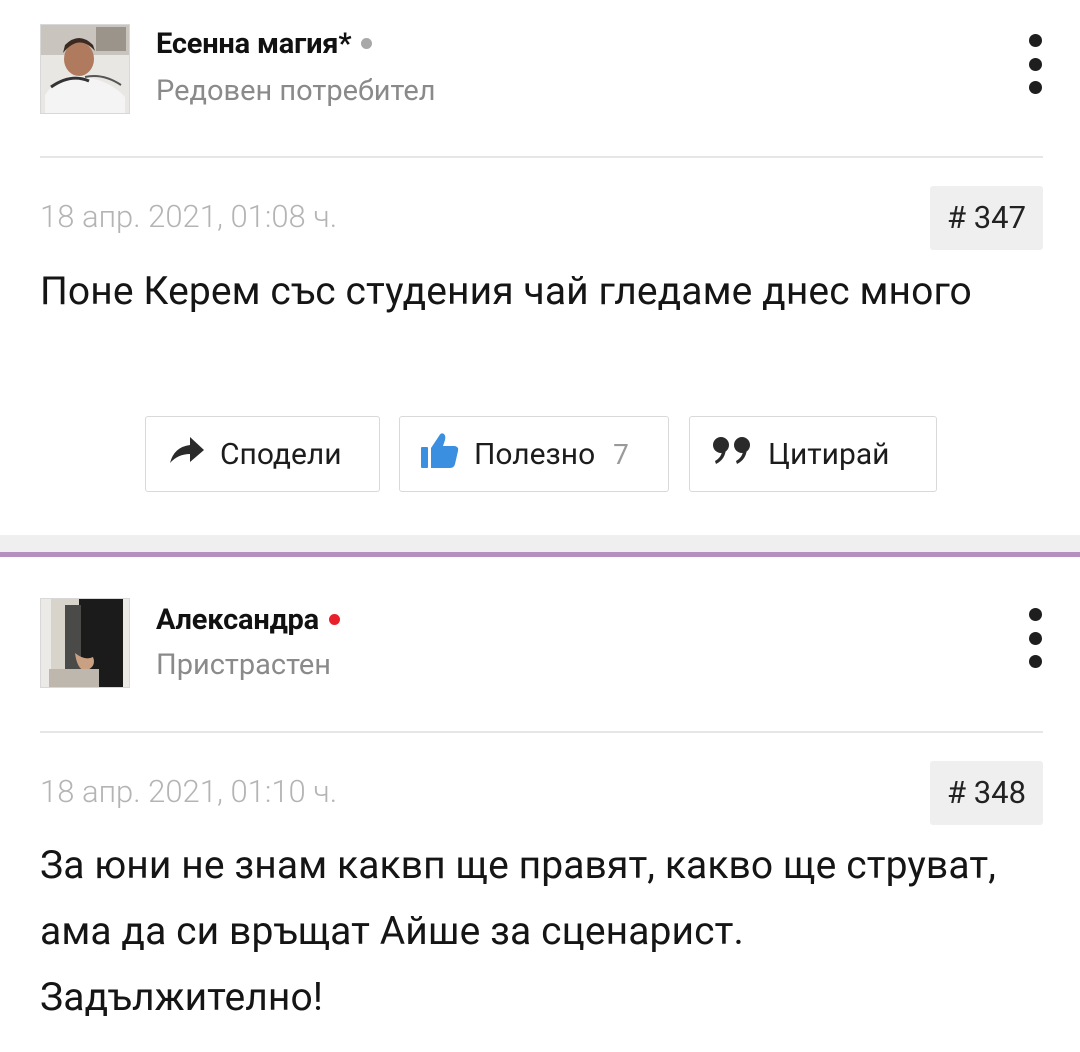 This screenshot has height=1052, width=1080. I want to click on status-dot-icon, so click(334, 619).